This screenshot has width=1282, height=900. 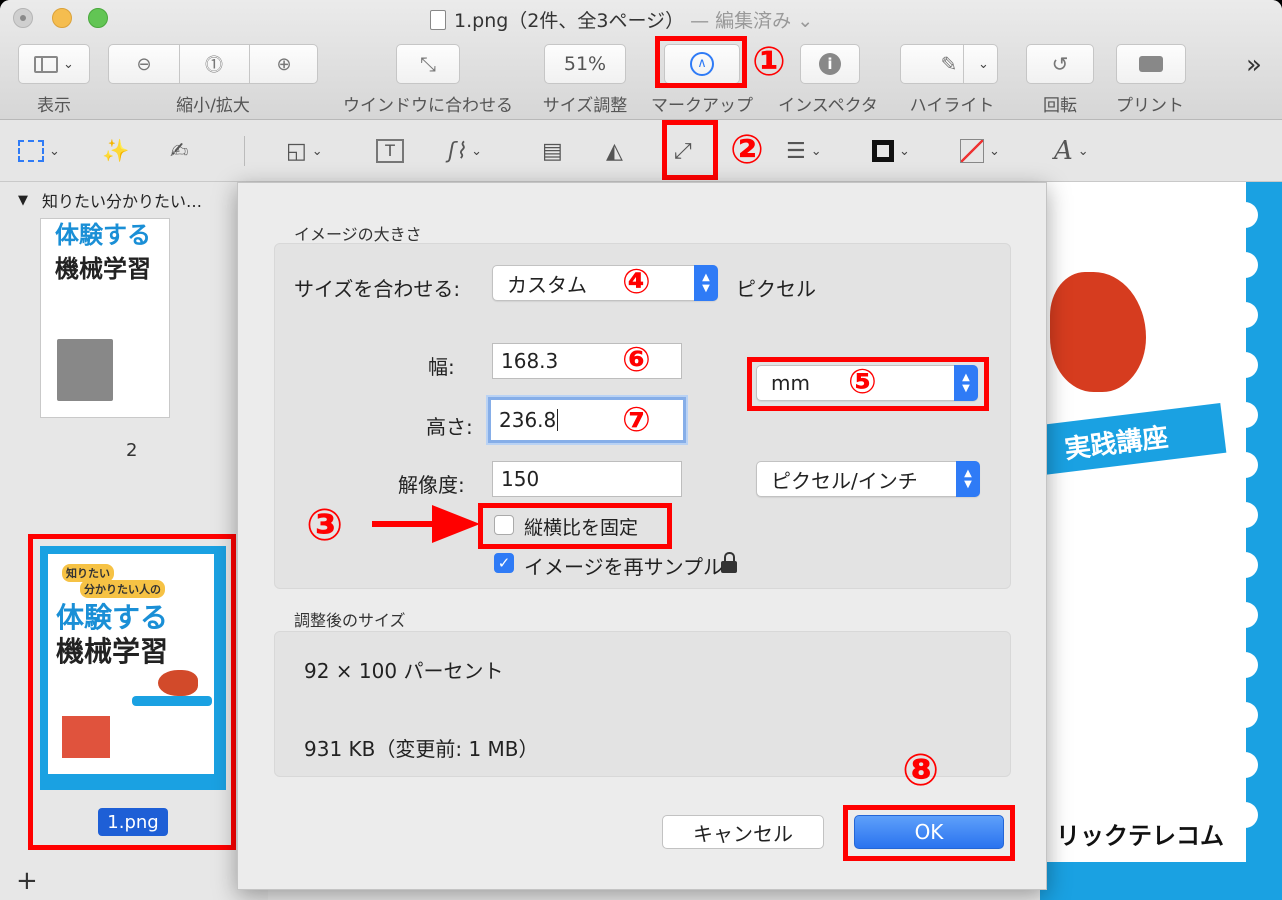 I want to click on zoom-value-button: 51%, so click(x=585, y=64).